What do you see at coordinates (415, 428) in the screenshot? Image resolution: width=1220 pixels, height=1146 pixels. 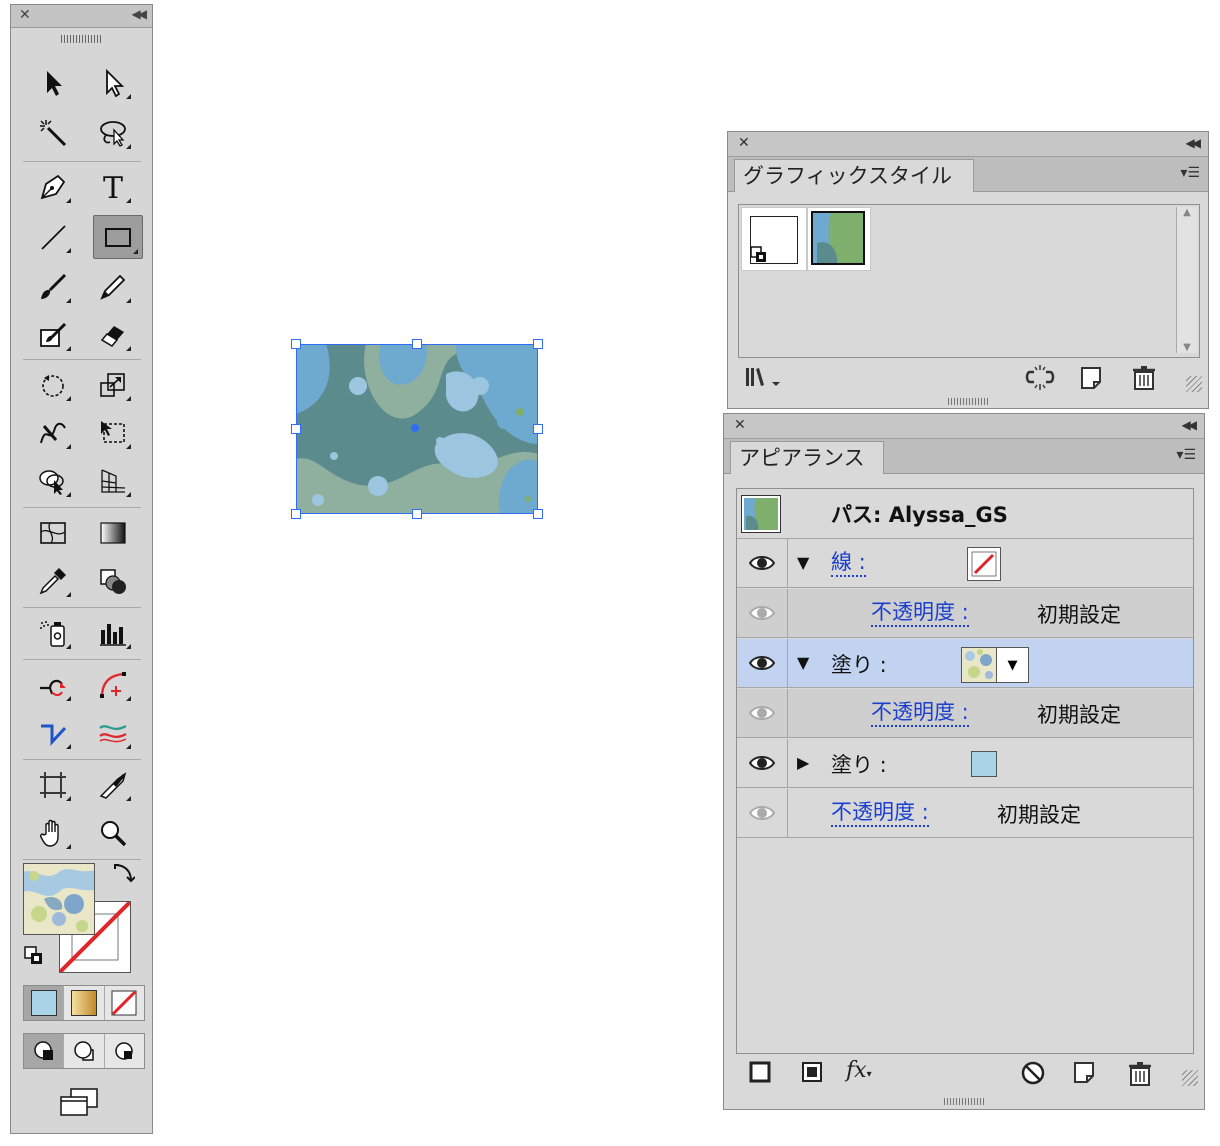 I see `center-point` at bounding box center [415, 428].